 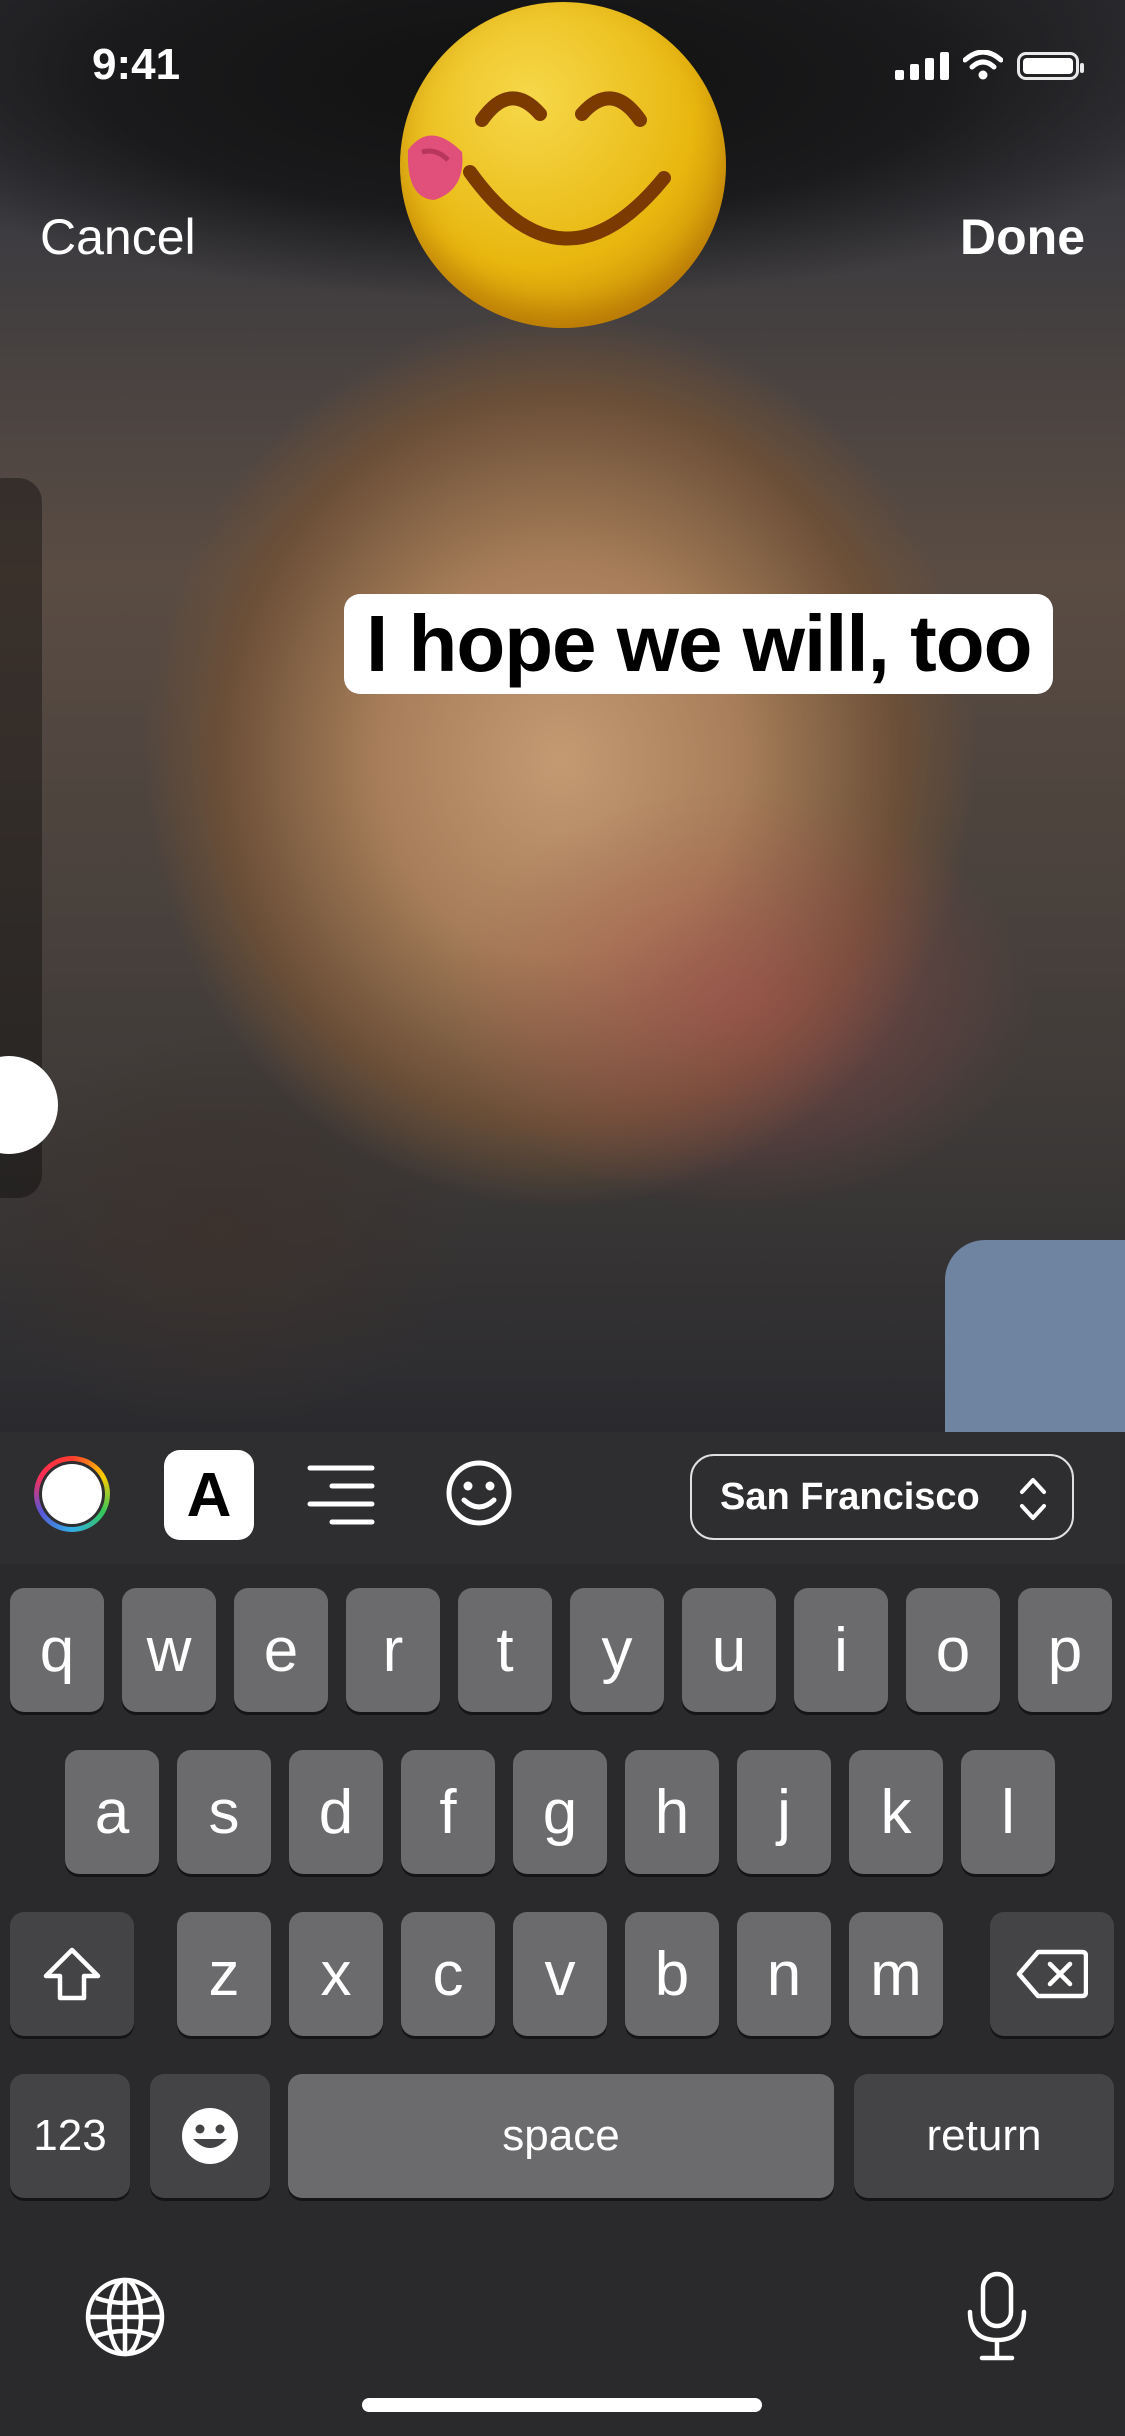 What do you see at coordinates (57, 1650) in the screenshot?
I see `key-q: q` at bounding box center [57, 1650].